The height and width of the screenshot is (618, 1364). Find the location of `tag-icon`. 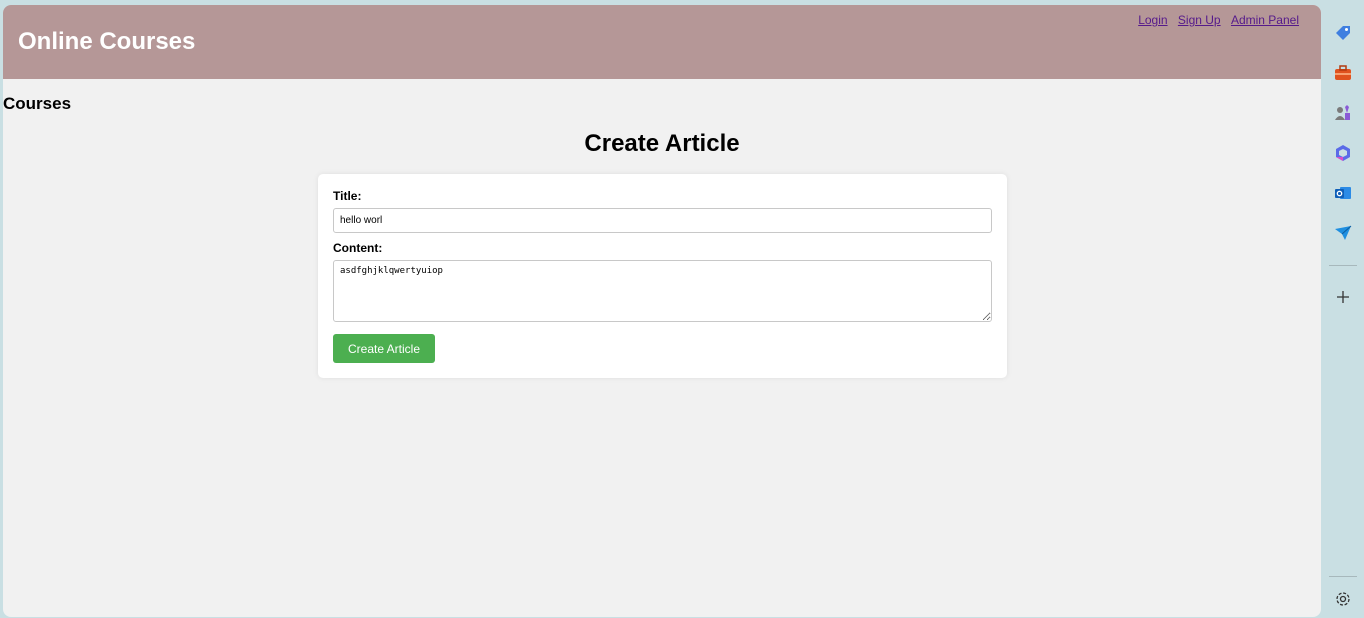

tag-icon is located at coordinates (1343, 33).